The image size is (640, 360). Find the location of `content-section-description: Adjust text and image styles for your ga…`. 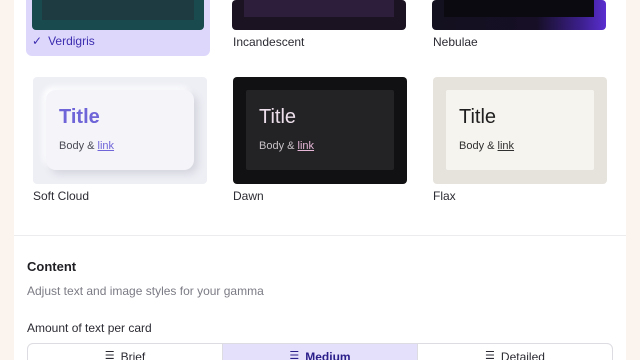

content-section-description: Adjust text and image styles for your ga… is located at coordinates (145, 291).